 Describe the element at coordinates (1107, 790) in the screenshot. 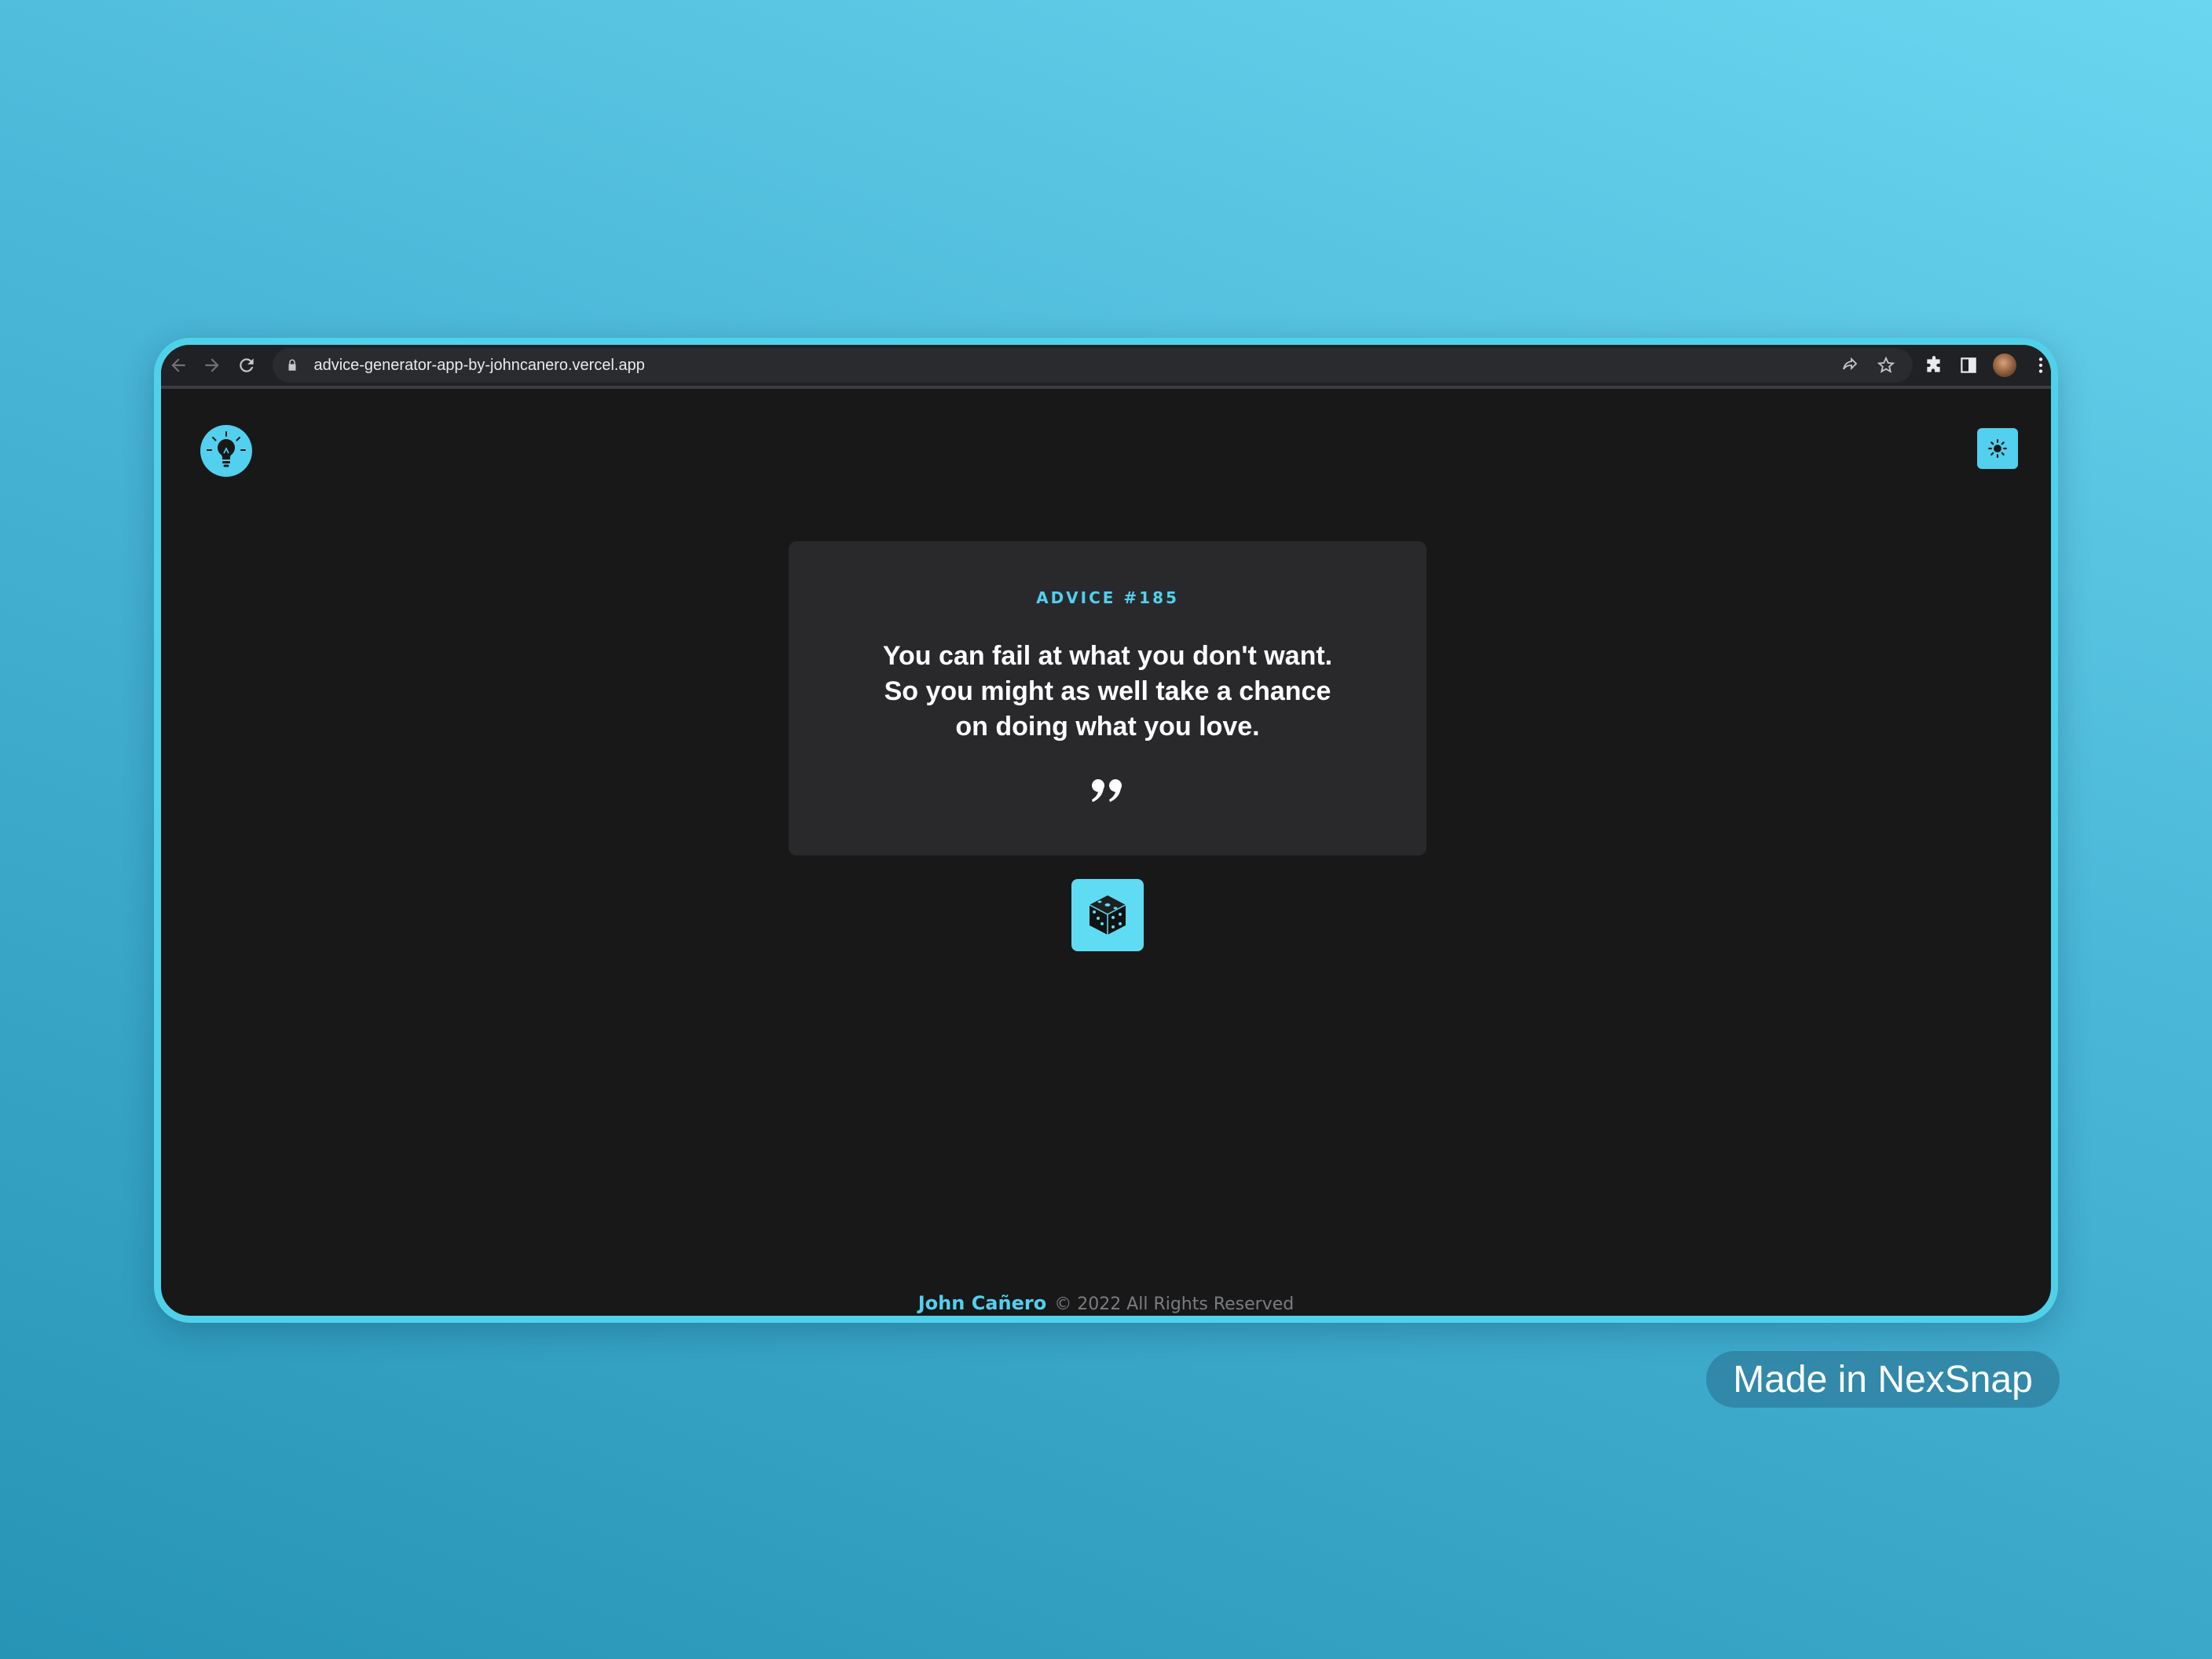

I see `quote-mark-icon` at that location.